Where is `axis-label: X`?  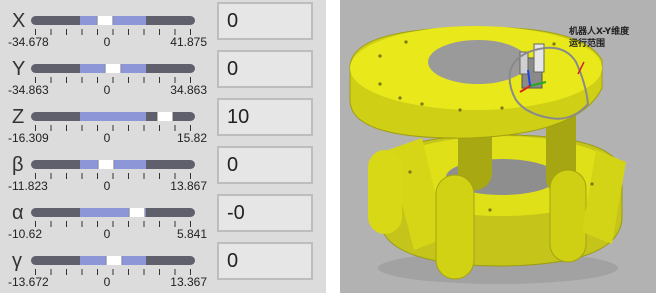
axis-label: X is located at coordinates (19, 21).